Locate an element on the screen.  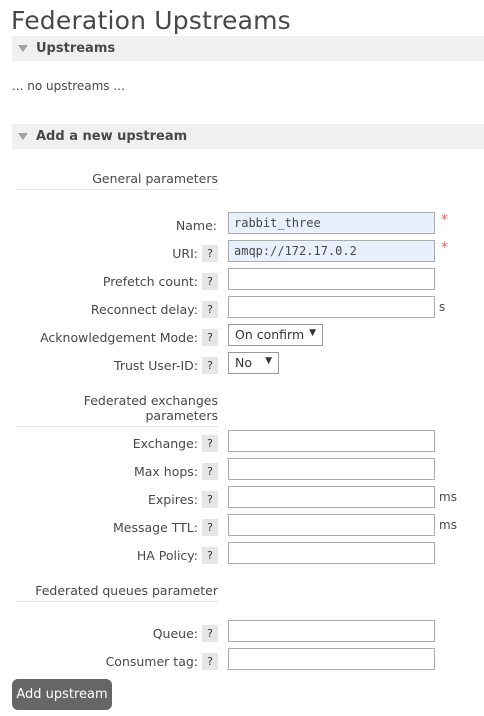
prefetch-count-input is located at coordinates (331, 279).